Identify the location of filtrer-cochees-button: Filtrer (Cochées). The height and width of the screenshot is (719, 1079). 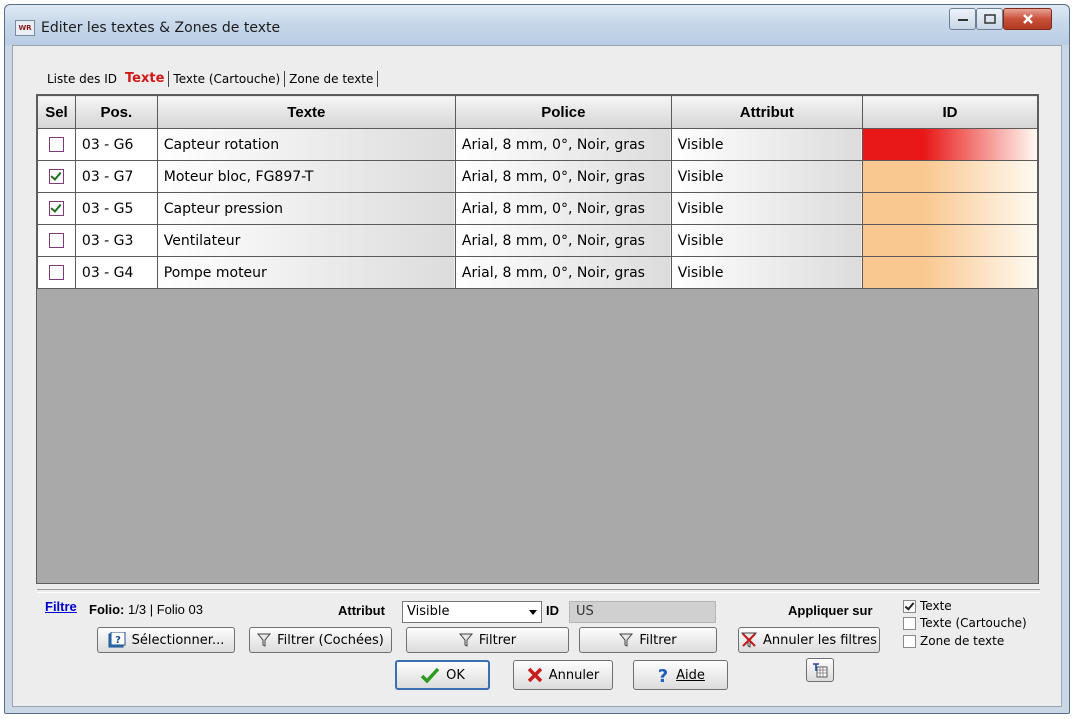
(320, 640).